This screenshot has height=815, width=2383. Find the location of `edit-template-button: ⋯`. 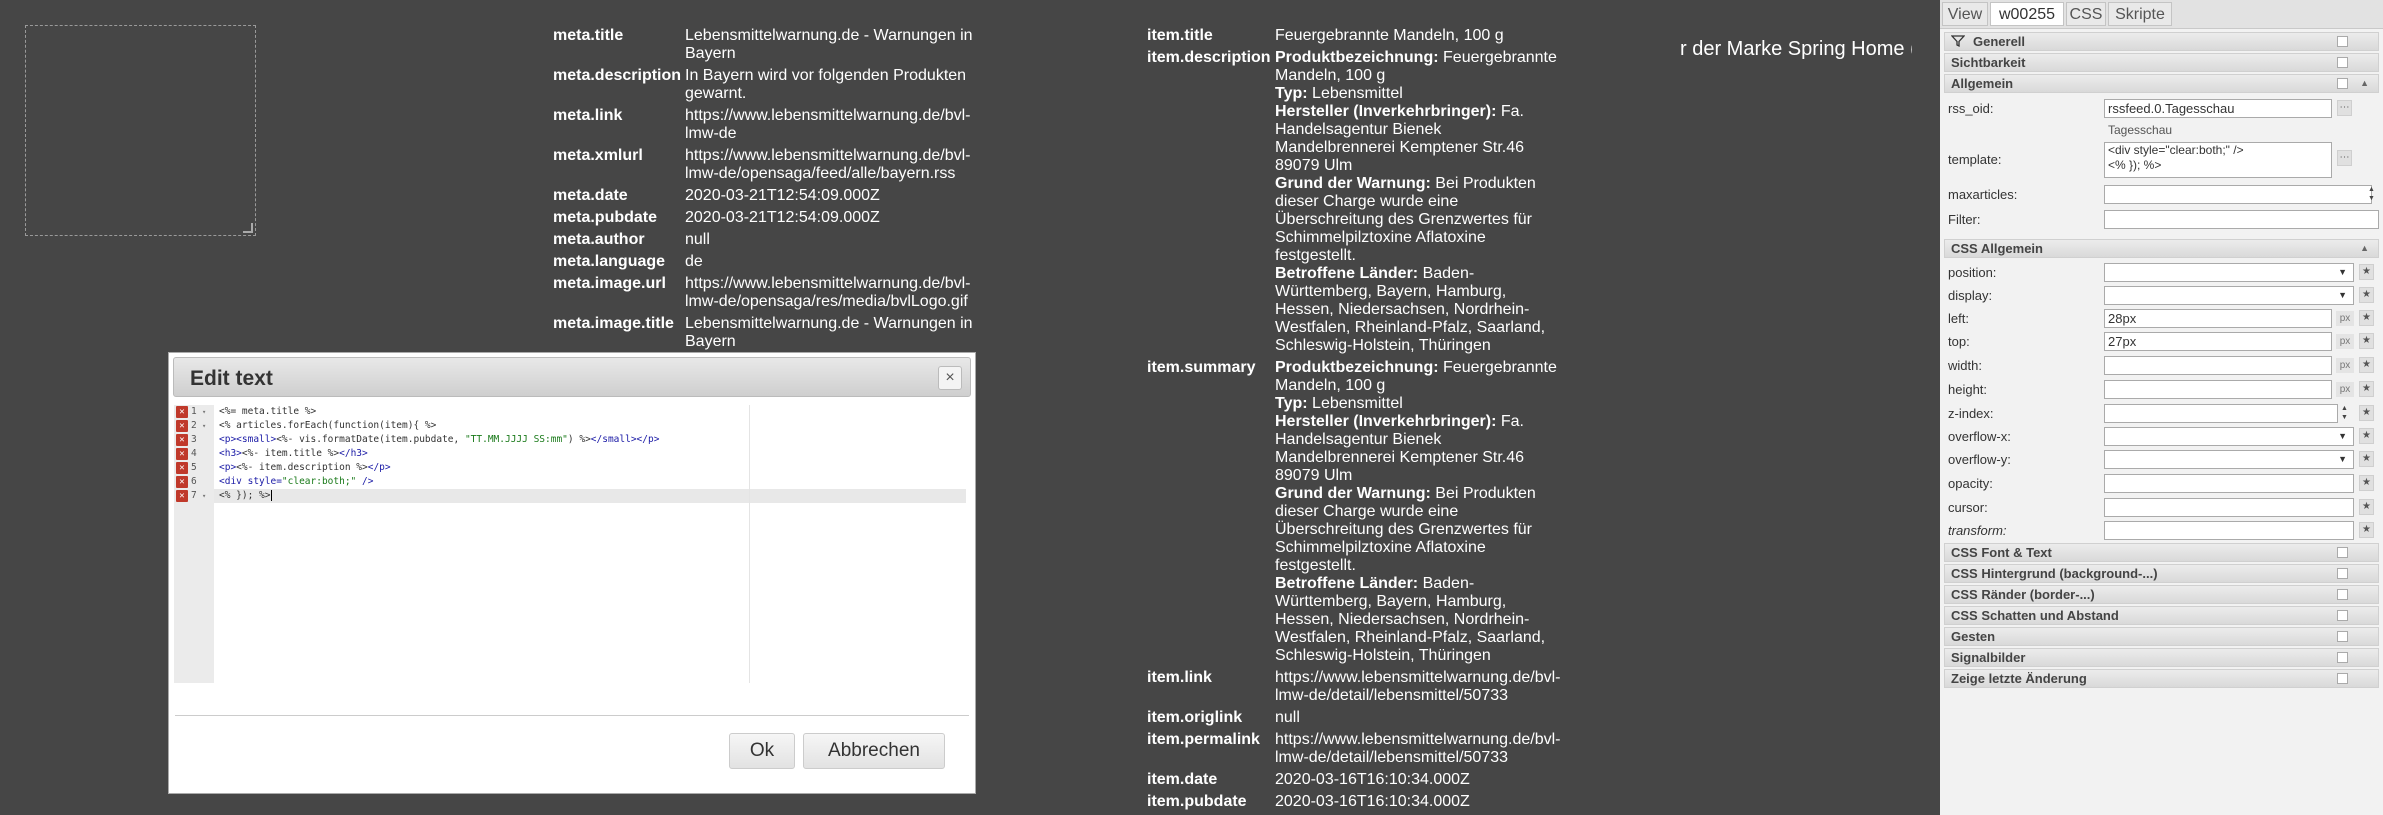

edit-template-button: ⋯ is located at coordinates (2344, 158).